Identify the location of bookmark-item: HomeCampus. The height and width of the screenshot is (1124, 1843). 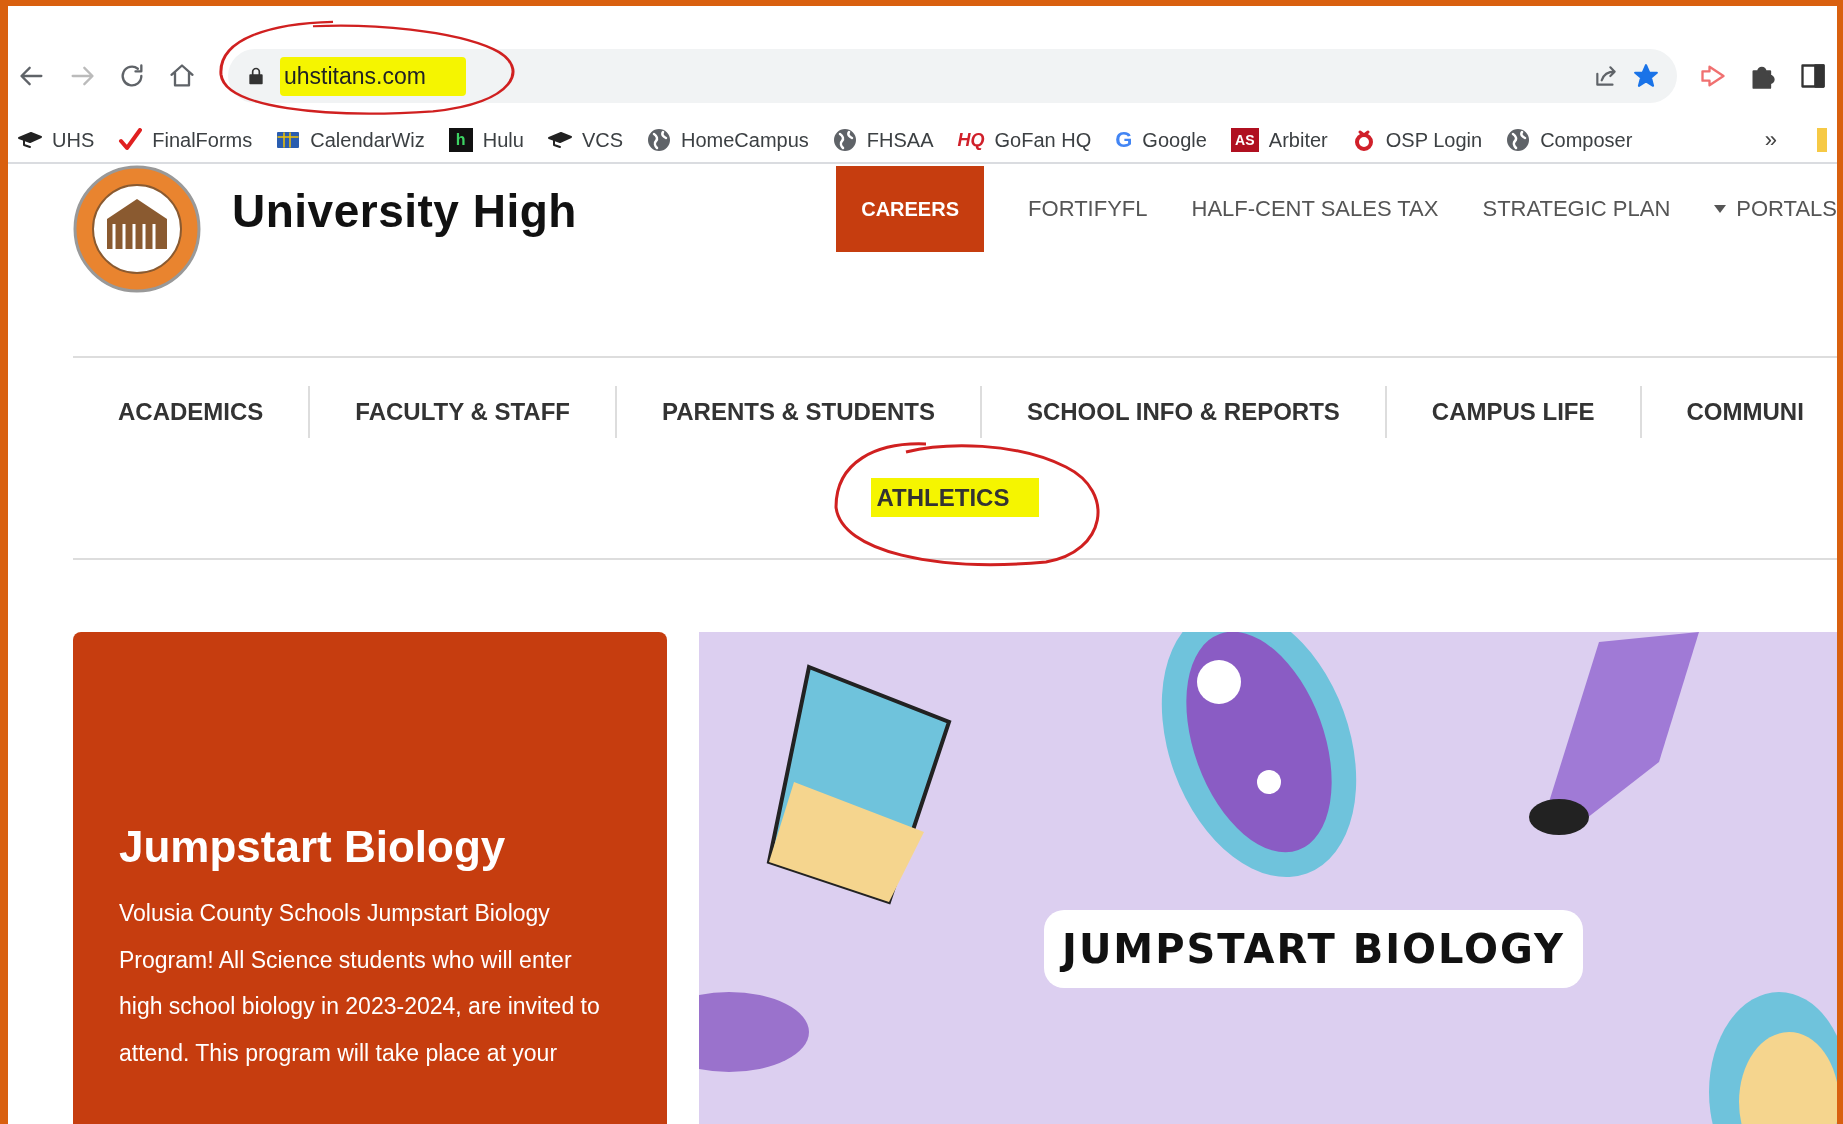
(745, 140).